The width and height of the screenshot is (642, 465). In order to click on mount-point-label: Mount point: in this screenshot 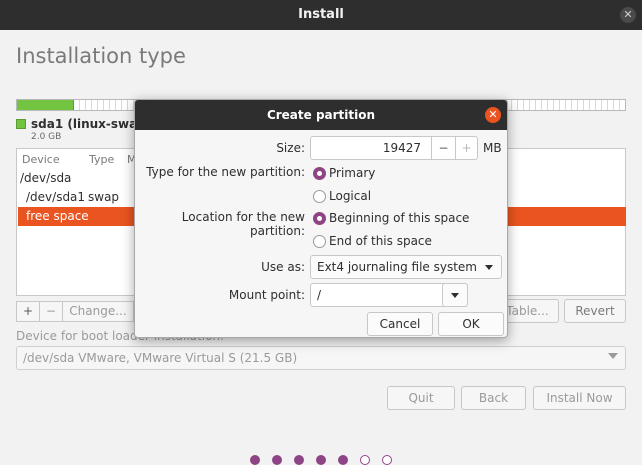, I will do `click(266, 295)`.